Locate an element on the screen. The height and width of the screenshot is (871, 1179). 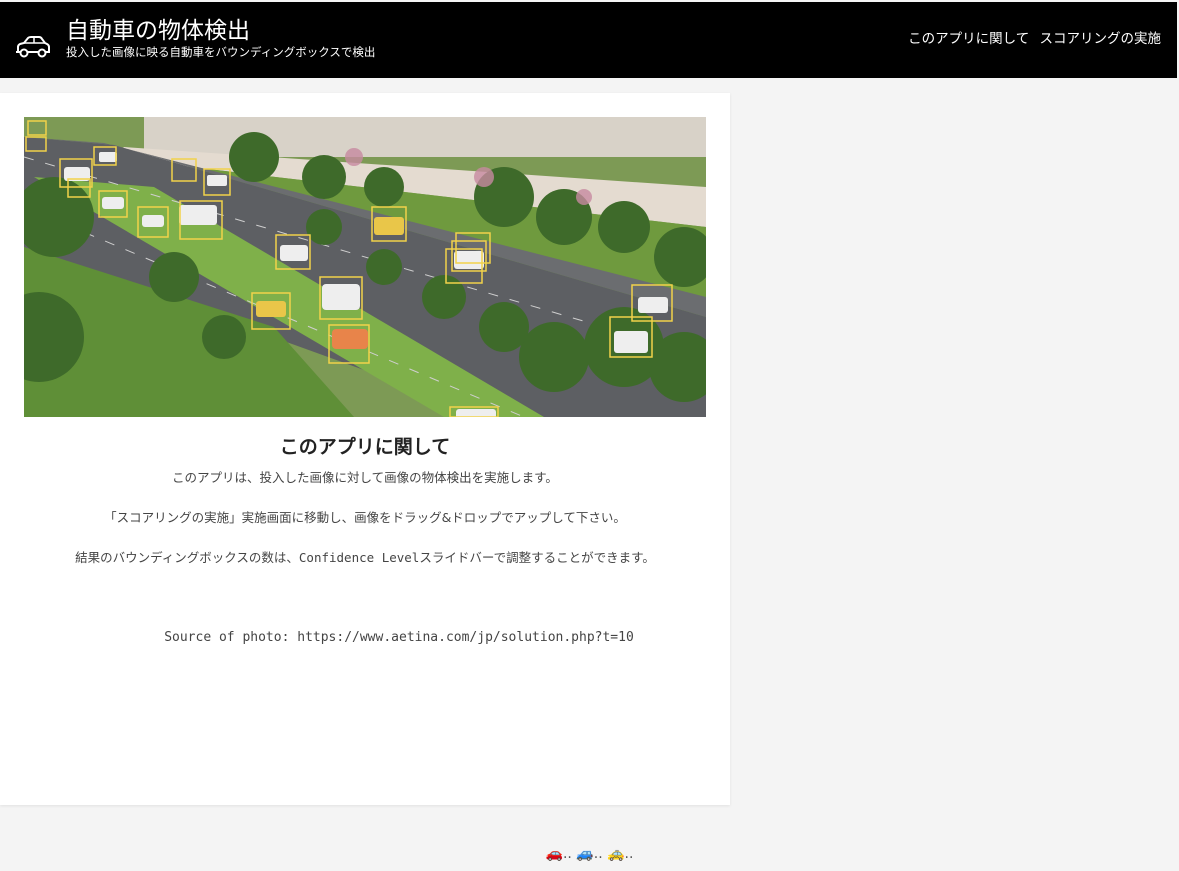
footer-car-emojis: 🚗.. 🚙.. 🚕.. is located at coordinates (589, 854).